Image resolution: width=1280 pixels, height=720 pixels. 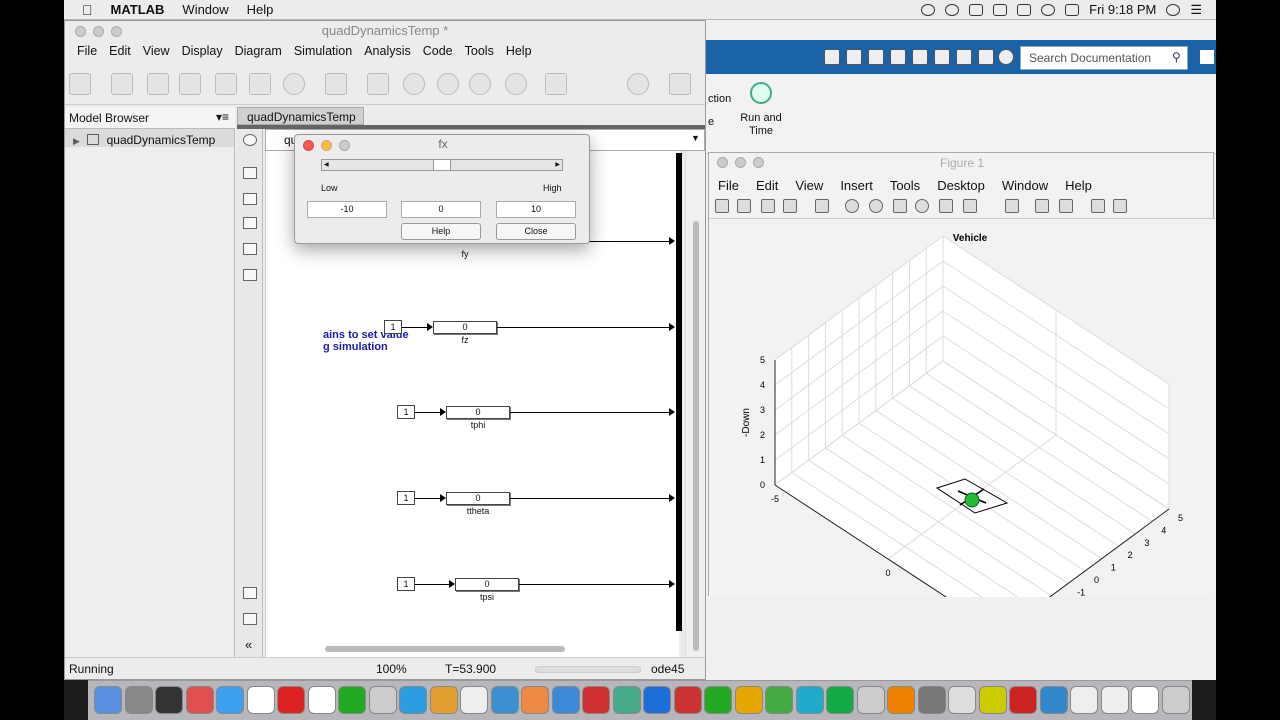 I want to click on dock-evernote-icon, so click(x=352, y=700).